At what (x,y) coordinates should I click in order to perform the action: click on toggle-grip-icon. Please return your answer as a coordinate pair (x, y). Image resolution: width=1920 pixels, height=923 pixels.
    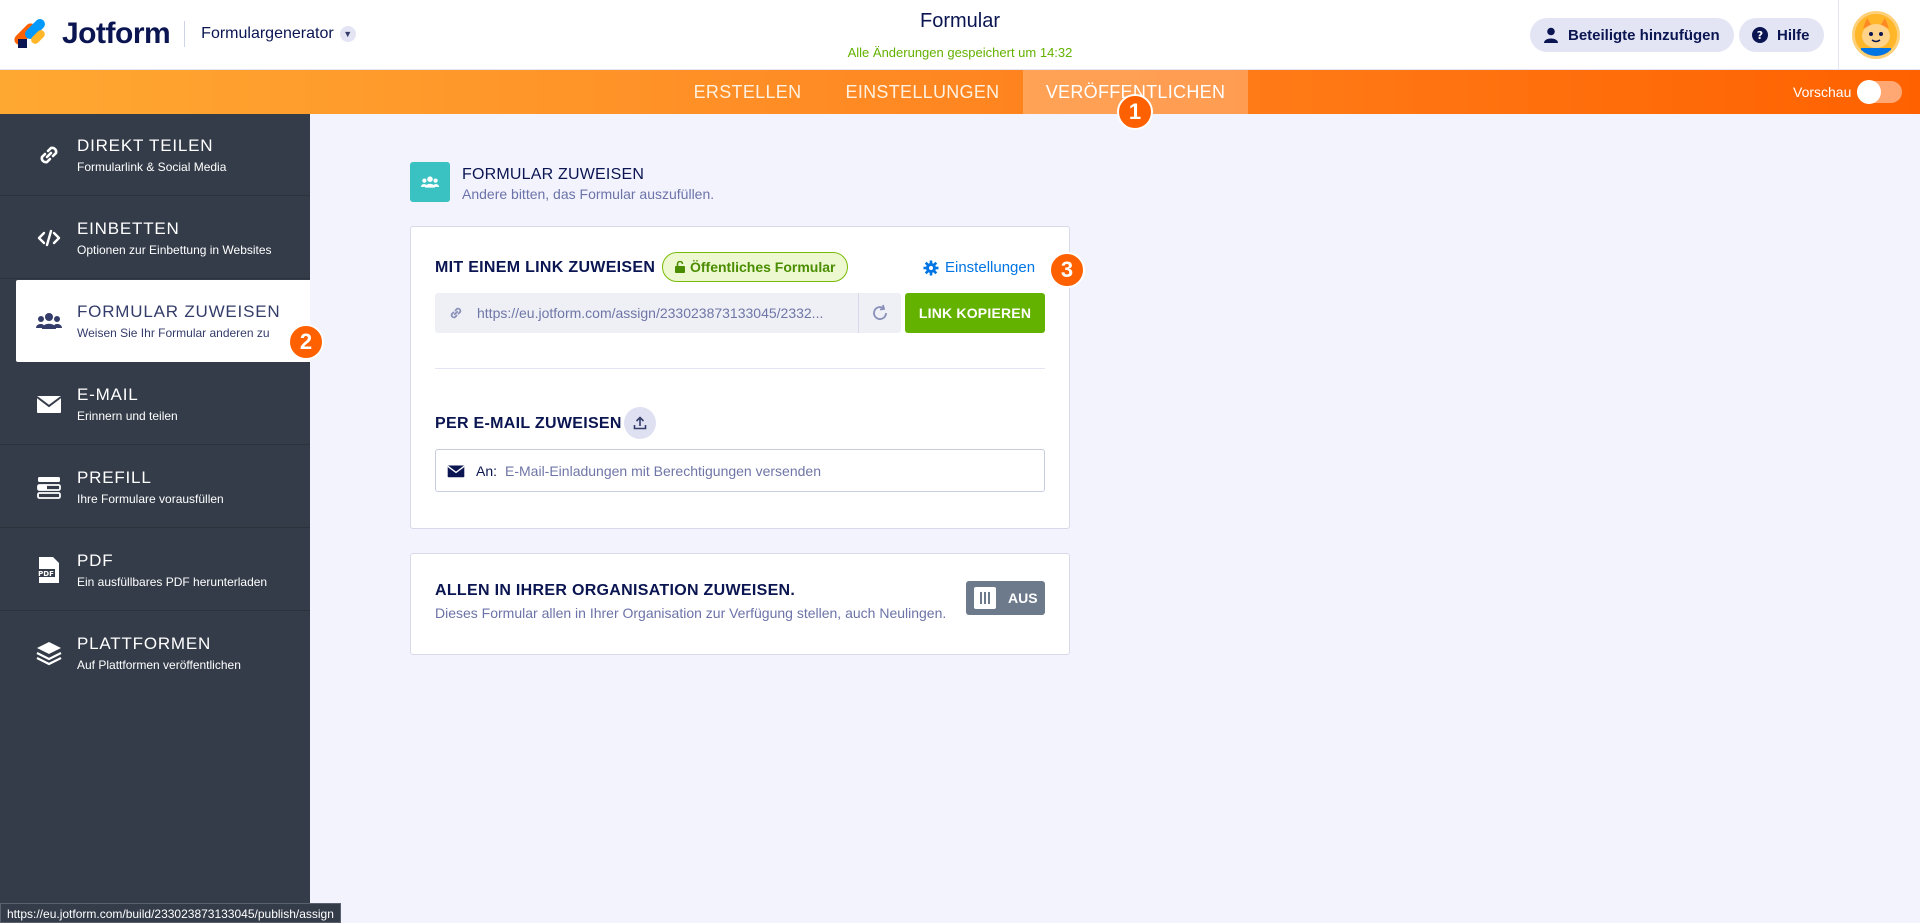
    Looking at the image, I should click on (985, 598).